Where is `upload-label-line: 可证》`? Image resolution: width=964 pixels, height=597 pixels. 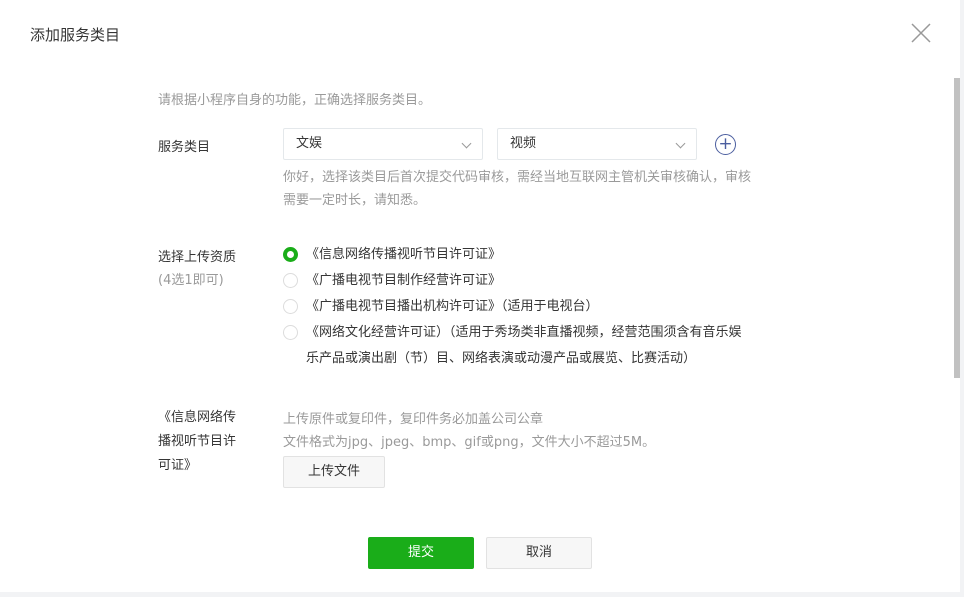 upload-label-line: 可证》 is located at coordinates (178, 465).